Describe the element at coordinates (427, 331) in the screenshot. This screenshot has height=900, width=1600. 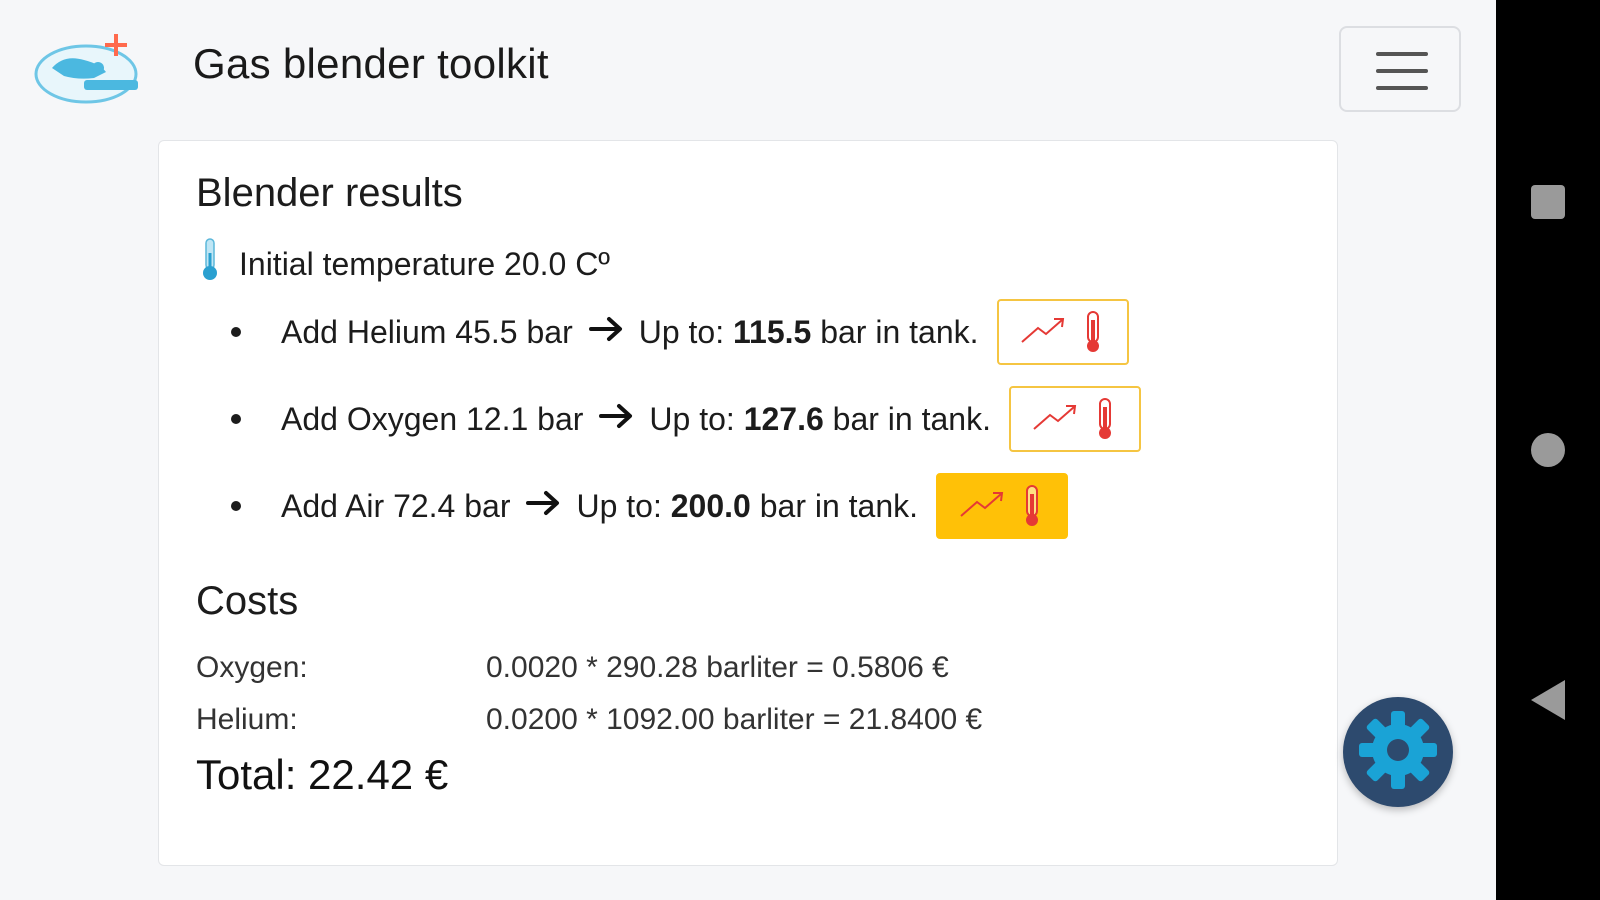
I see `step-action: Add Helium 45.5 bar` at that location.